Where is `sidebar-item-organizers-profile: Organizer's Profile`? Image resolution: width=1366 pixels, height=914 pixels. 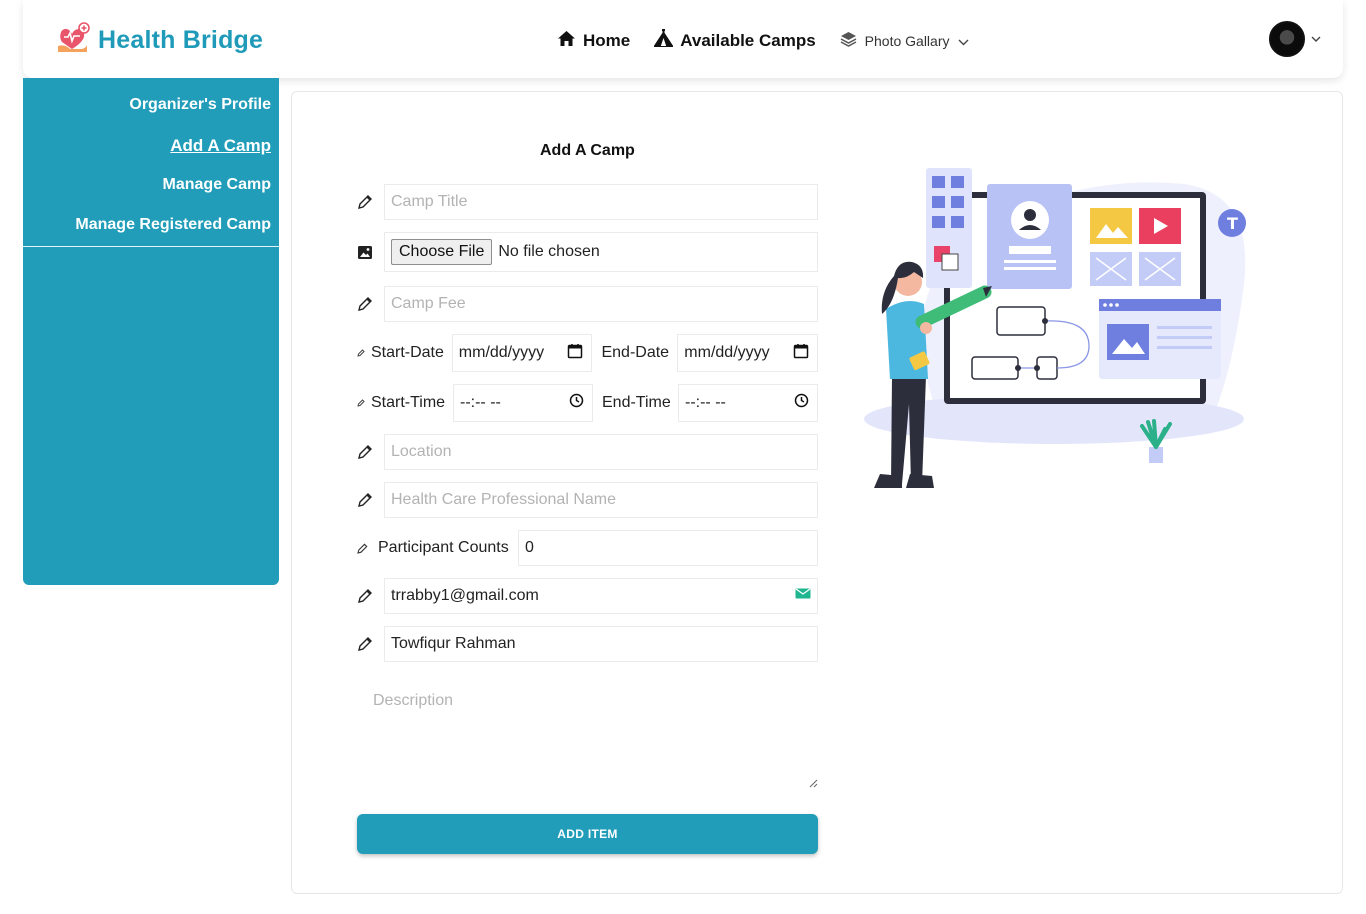 sidebar-item-organizers-profile: Organizer's Profile is located at coordinates (200, 105).